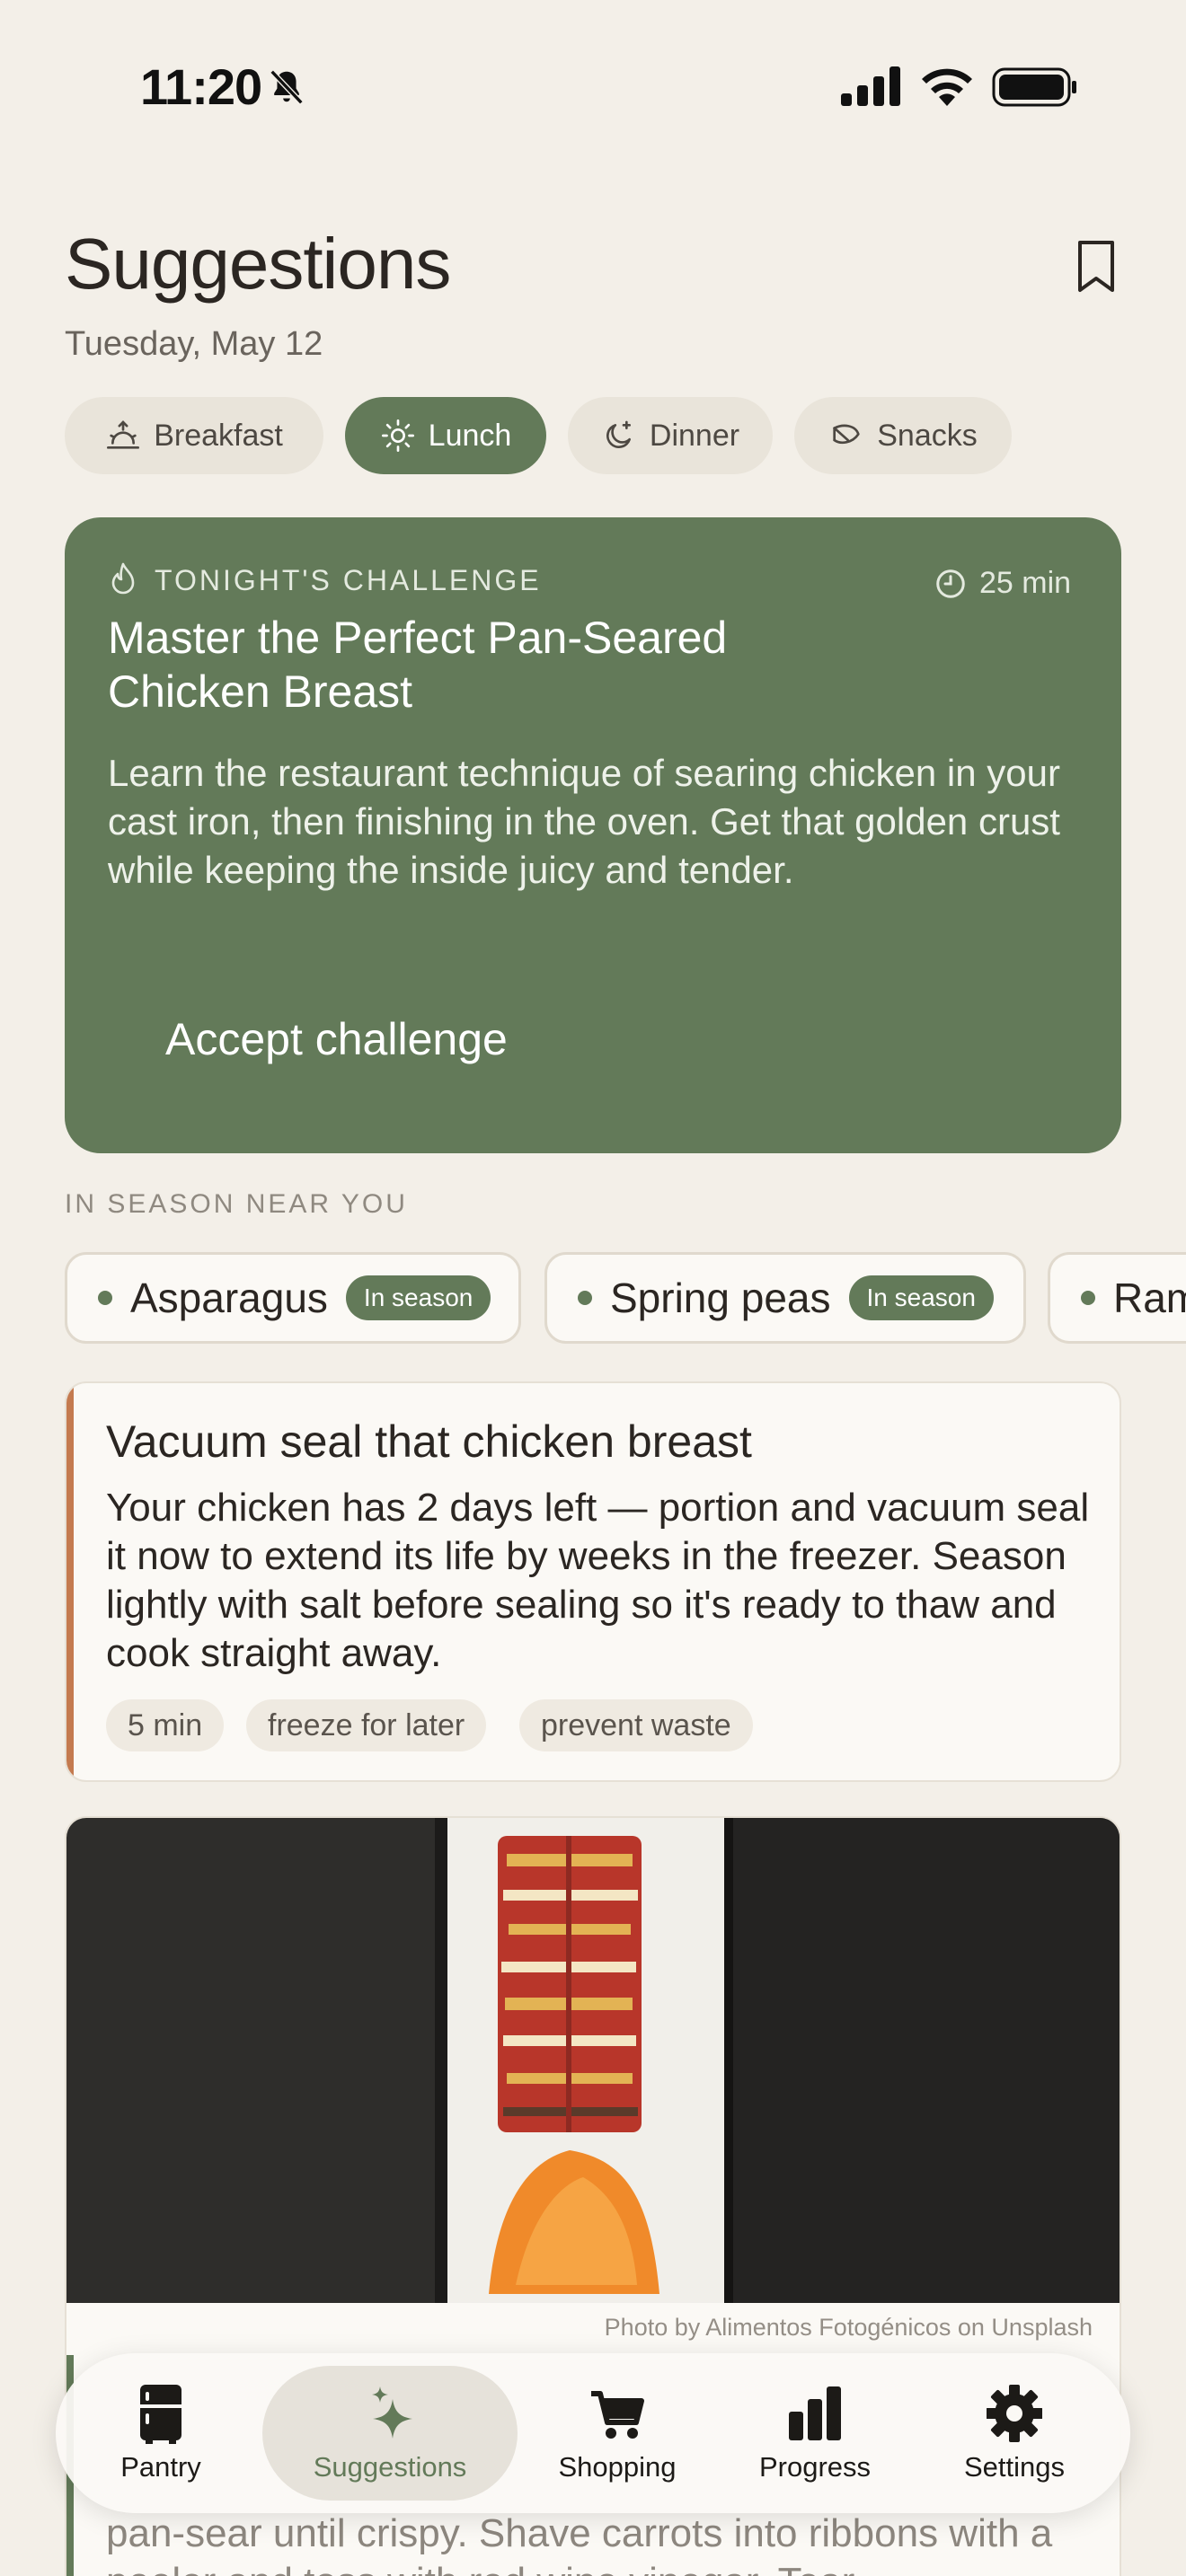 This screenshot has width=1186, height=2576. Describe the element at coordinates (815, 2413) in the screenshot. I see `bar-chart-icon` at that location.